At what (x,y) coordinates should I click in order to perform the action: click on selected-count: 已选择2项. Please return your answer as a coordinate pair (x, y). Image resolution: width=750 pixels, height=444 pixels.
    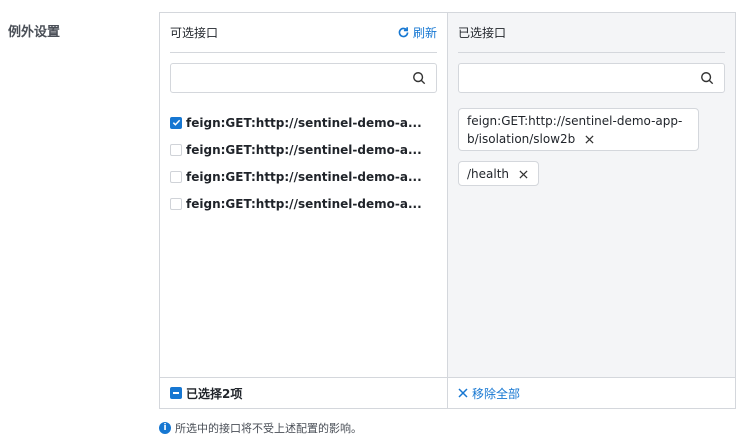
    Looking at the image, I should click on (214, 393).